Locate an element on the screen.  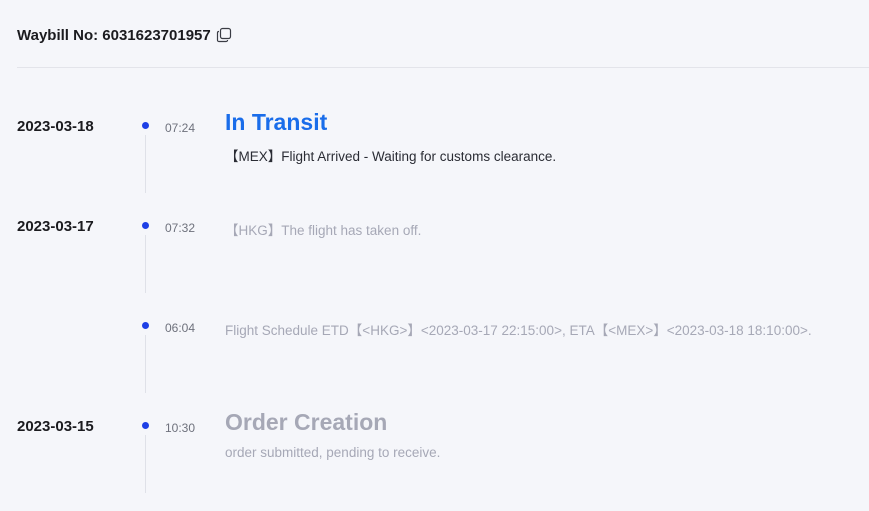
event-time: 07:24 is located at coordinates (180, 128).